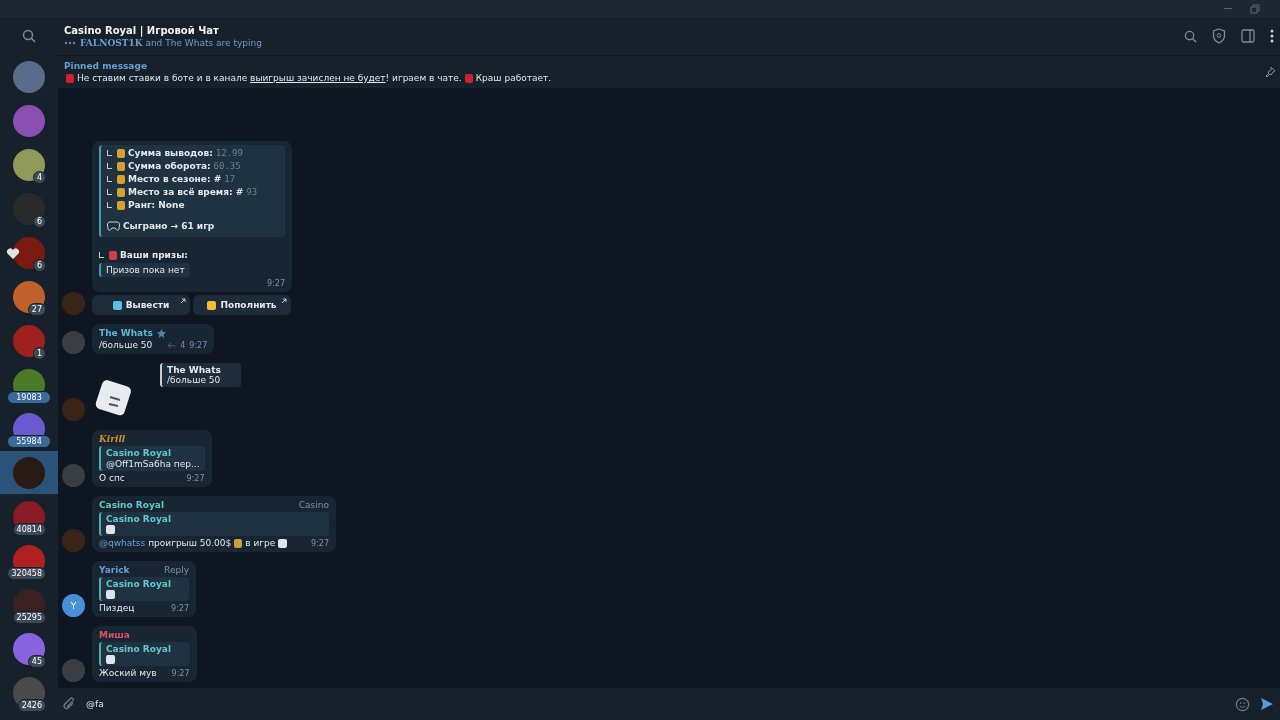 This screenshot has width=1280, height=720. I want to click on chat-list-item: 55984, so click(29, 428).